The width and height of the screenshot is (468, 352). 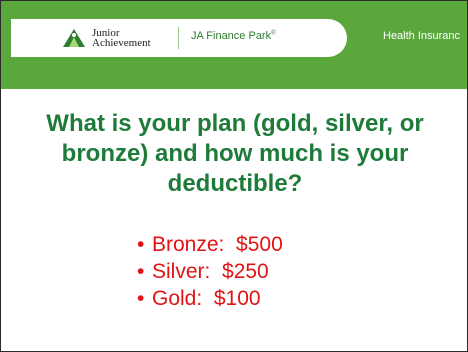 I want to click on plan-option-silver: • Silver: $250, so click(x=210, y=271).